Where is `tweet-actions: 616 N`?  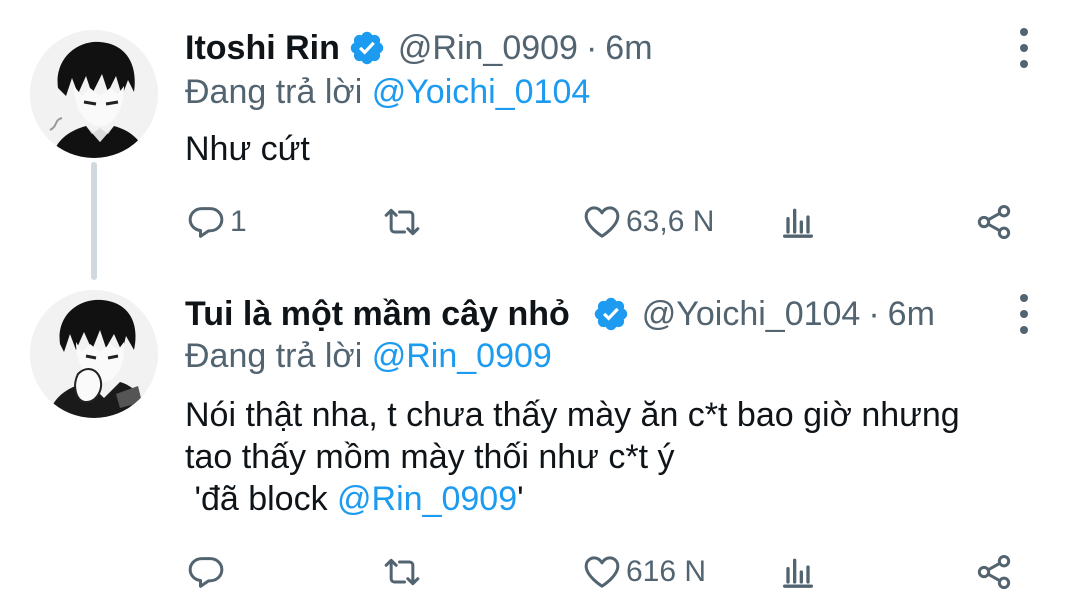 tweet-actions: 616 N is located at coordinates (540, 572).